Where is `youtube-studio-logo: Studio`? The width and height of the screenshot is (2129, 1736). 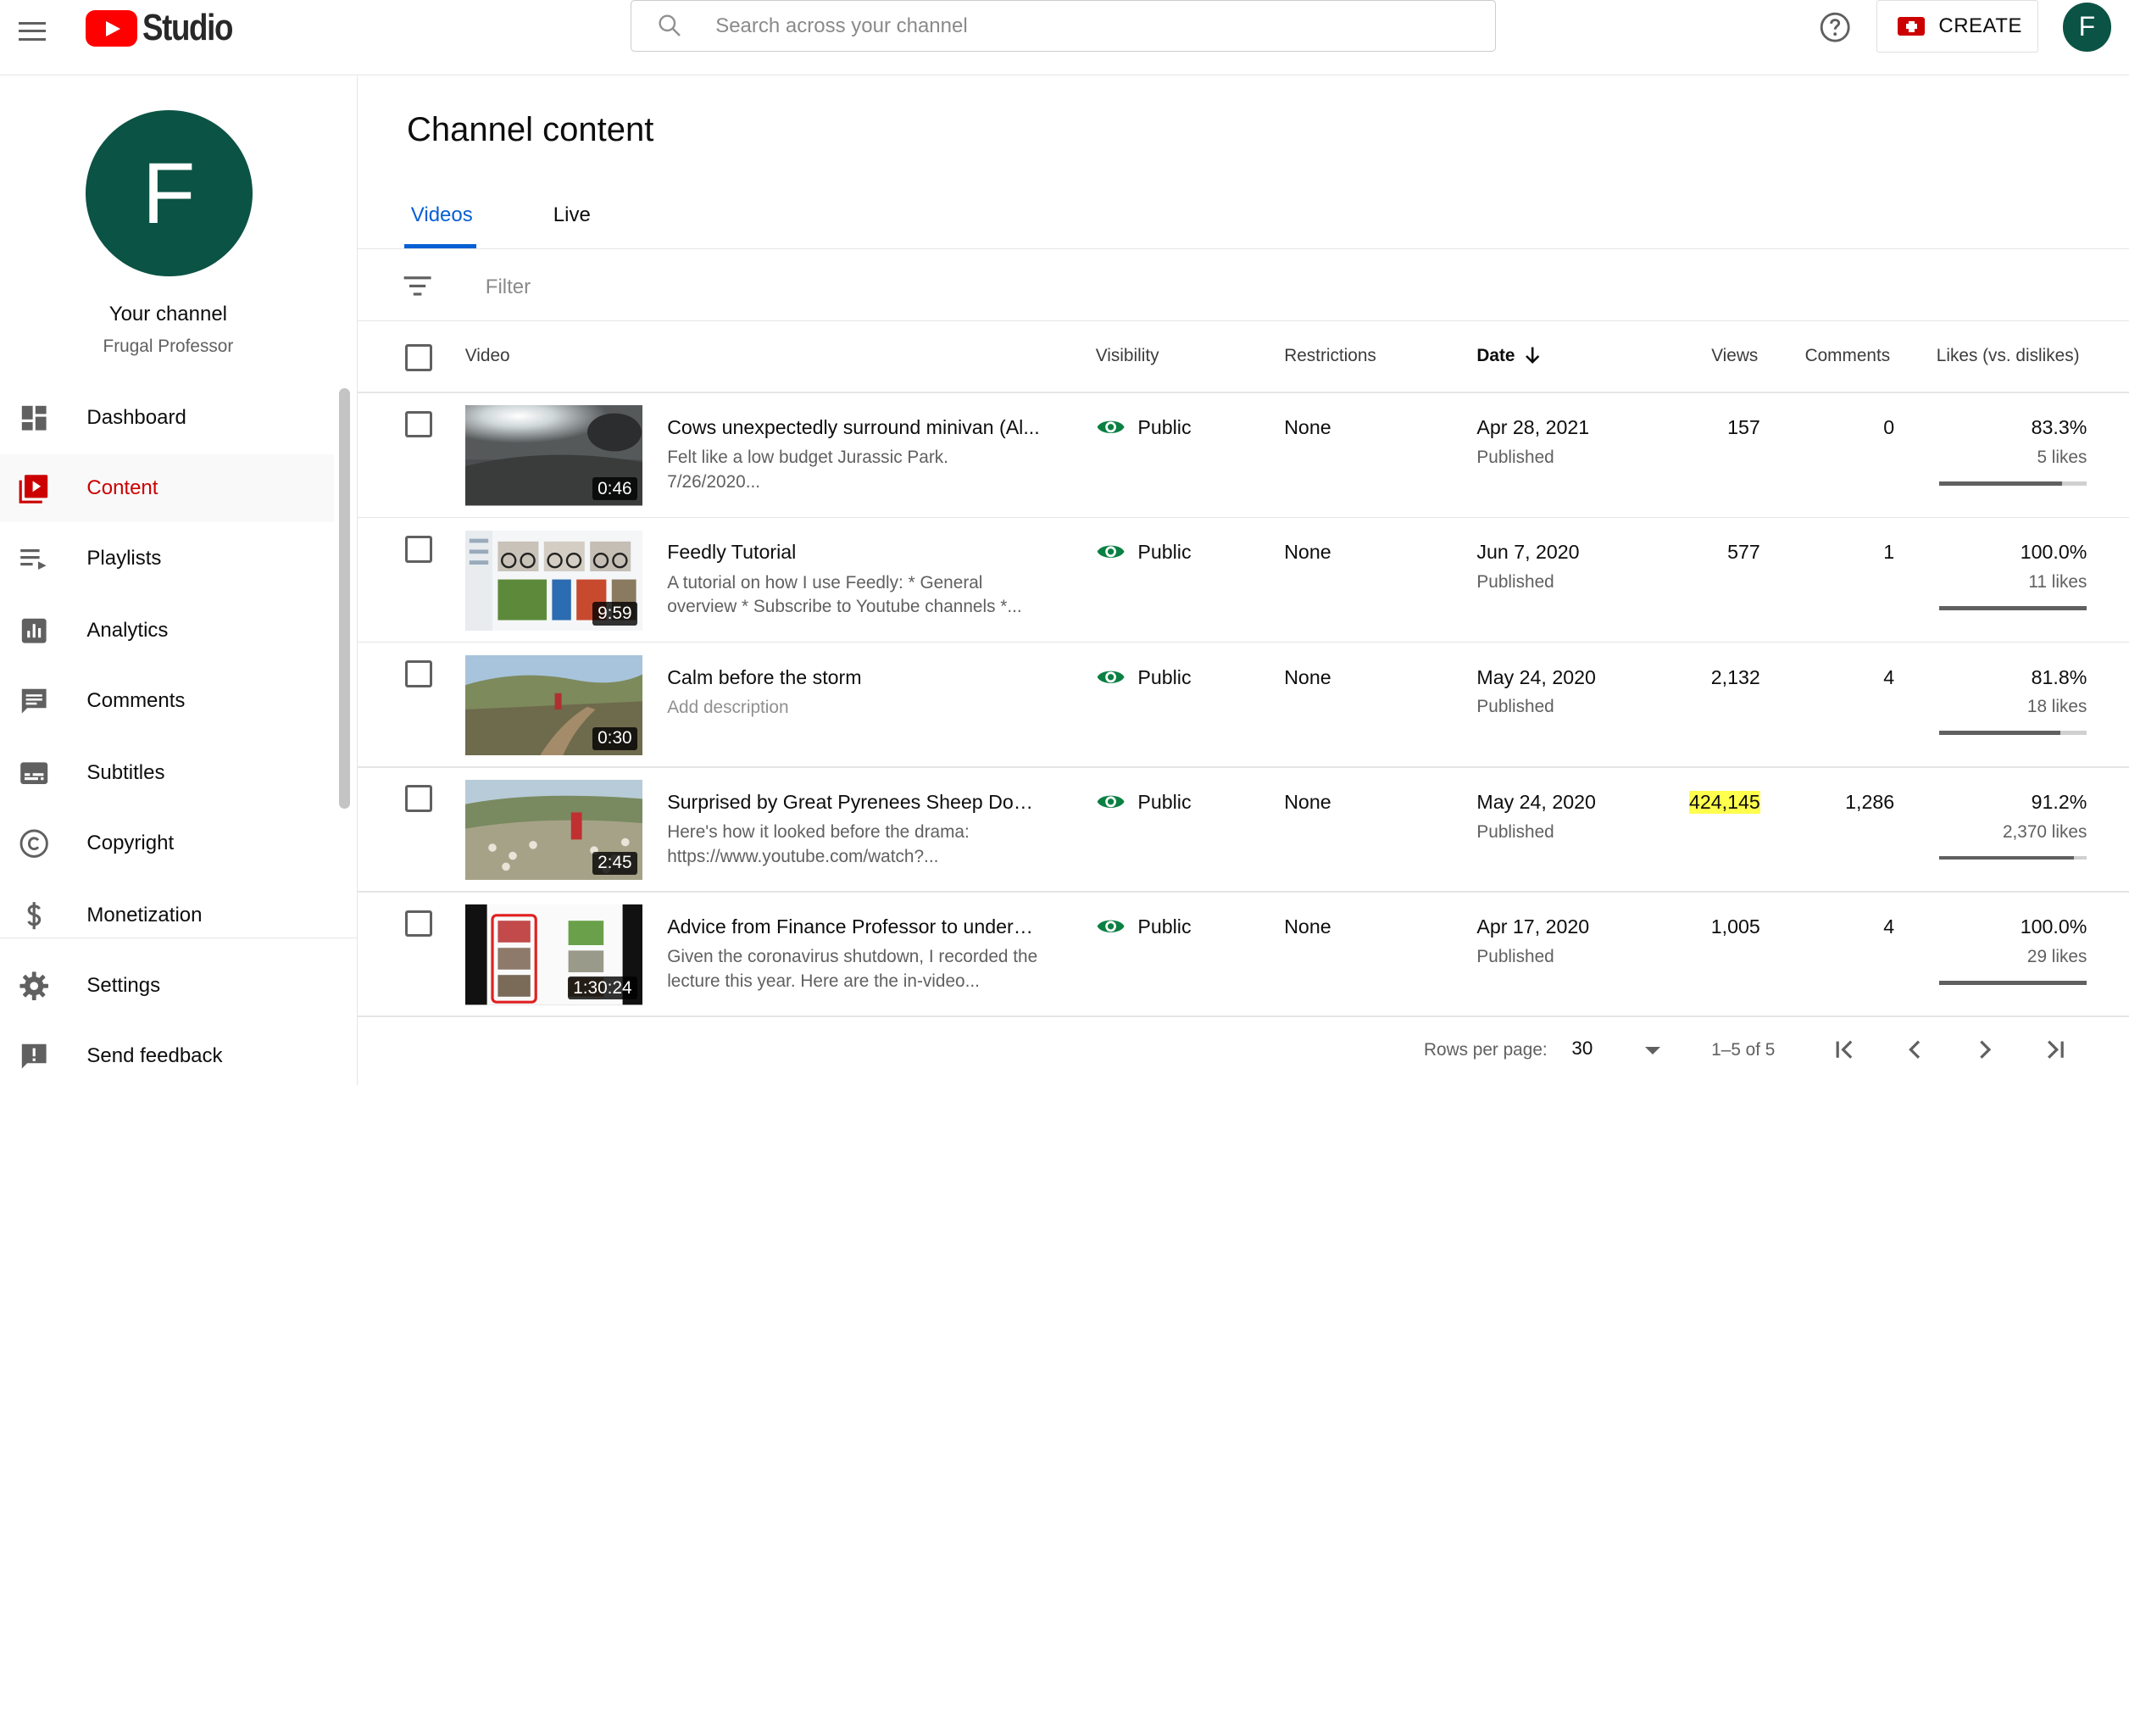
youtube-studio-logo: Studio is located at coordinates (166, 28).